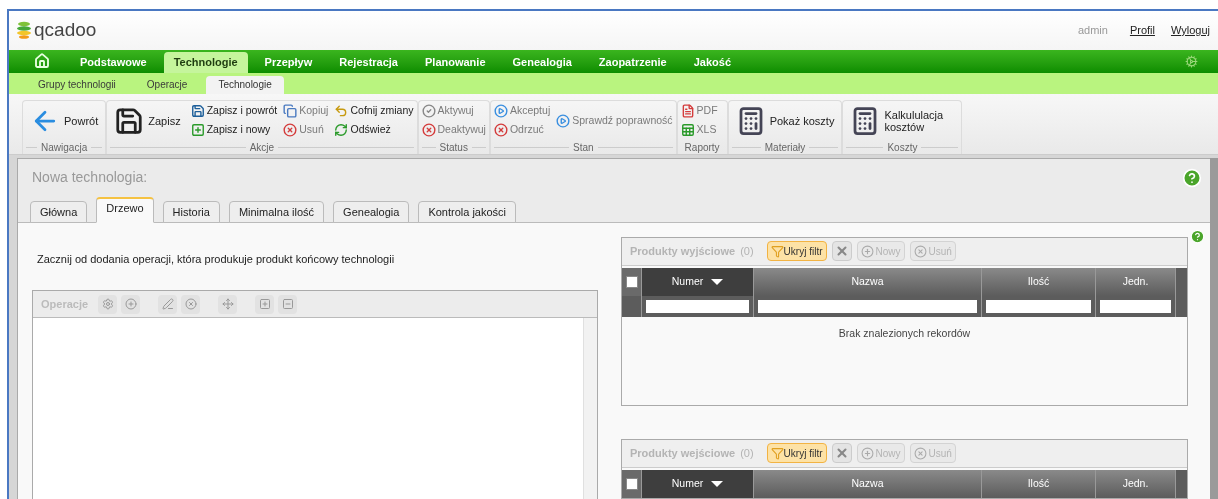  Describe the element at coordinates (167, 84) in the screenshot. I see `subnav-tab: Operacje` at that location.